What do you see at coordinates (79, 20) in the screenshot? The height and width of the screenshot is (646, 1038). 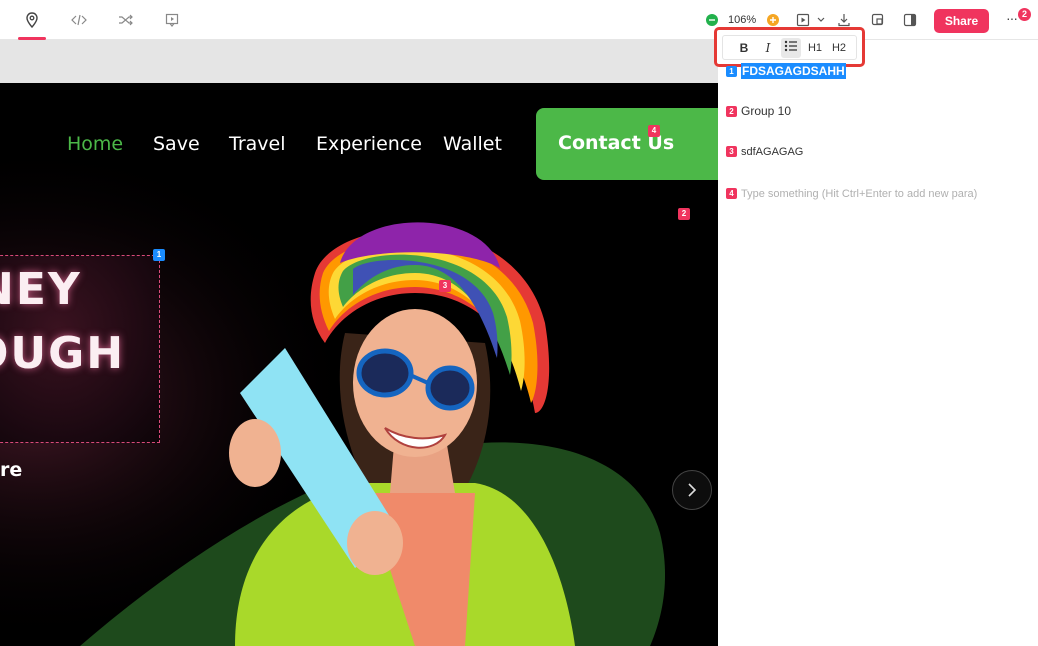 I see `code-icon` at bounding box center [79, 20].